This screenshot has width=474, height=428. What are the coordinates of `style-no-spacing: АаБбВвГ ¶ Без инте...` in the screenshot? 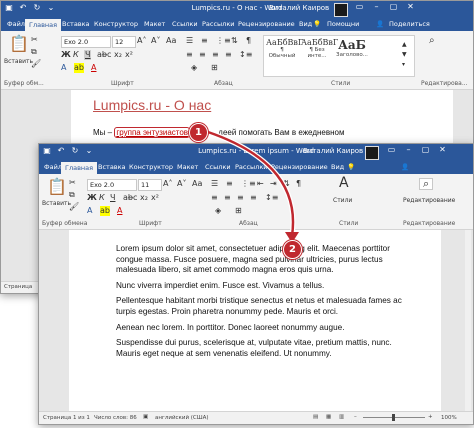 It's located at (319, 48).